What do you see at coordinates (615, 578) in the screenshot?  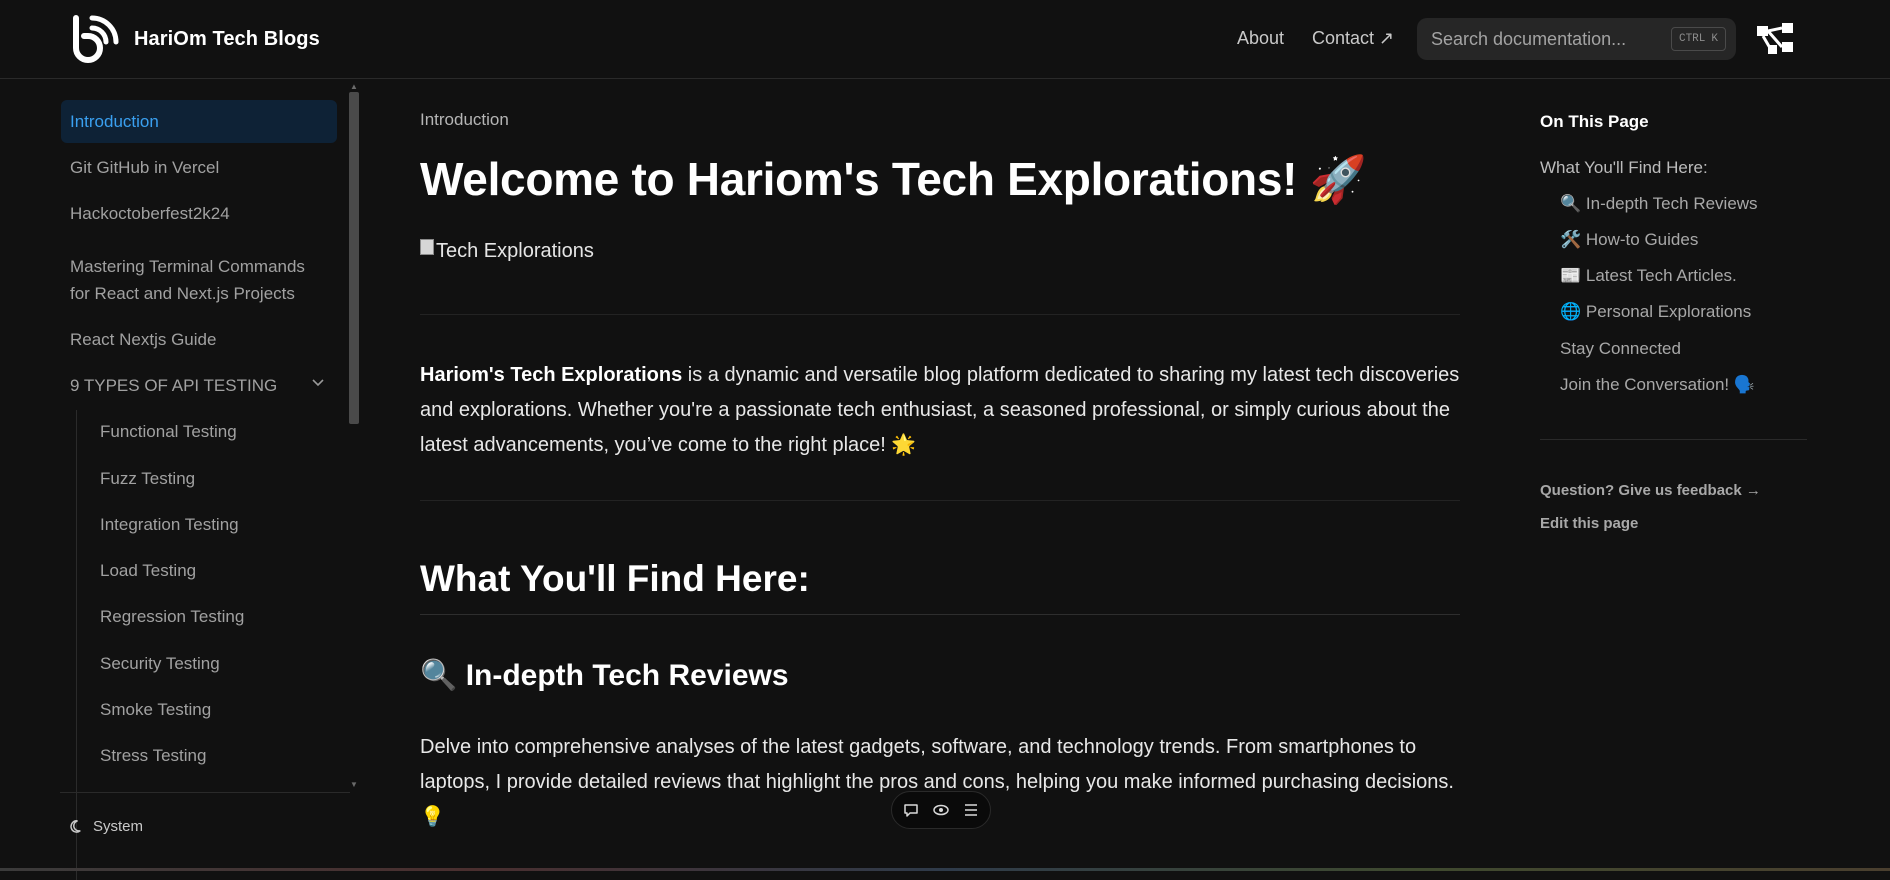 I see `section-heading-what-youll-find: What You'll Find Here:` at bounding box center [615, 578].